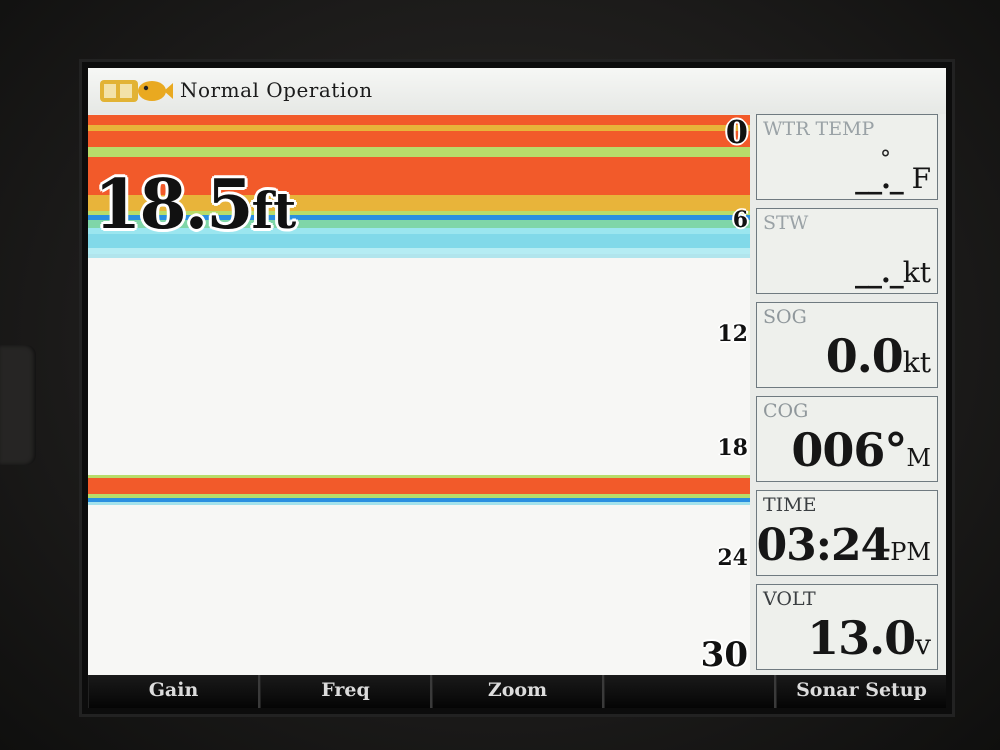 Image resolution: width=1000 pixels, height=750 pixels. What do you see at coordinates (517, 91) in the screenshot?
I see `status-bar: Normal Operation` at bounding box center [517, 91].